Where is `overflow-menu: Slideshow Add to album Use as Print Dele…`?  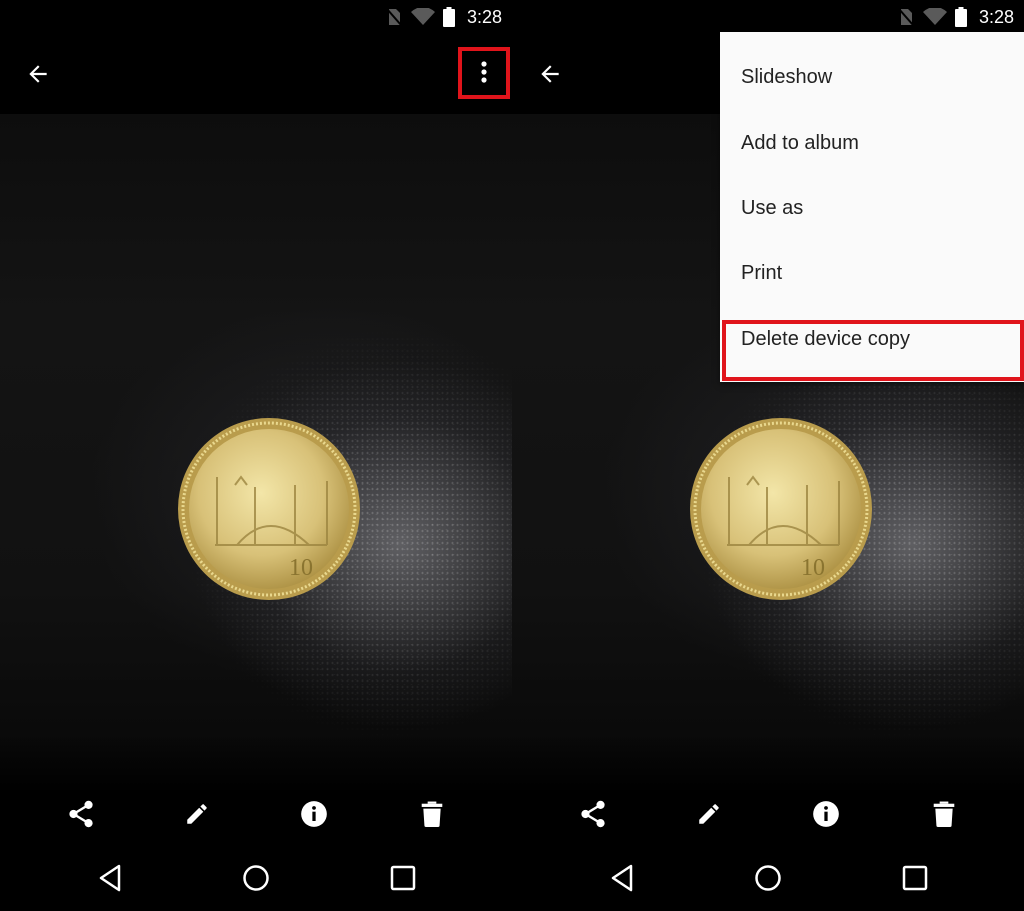
overflow-menu: Slideshow Add to album Use as Print Dele… is located at coordinates (872, 207).